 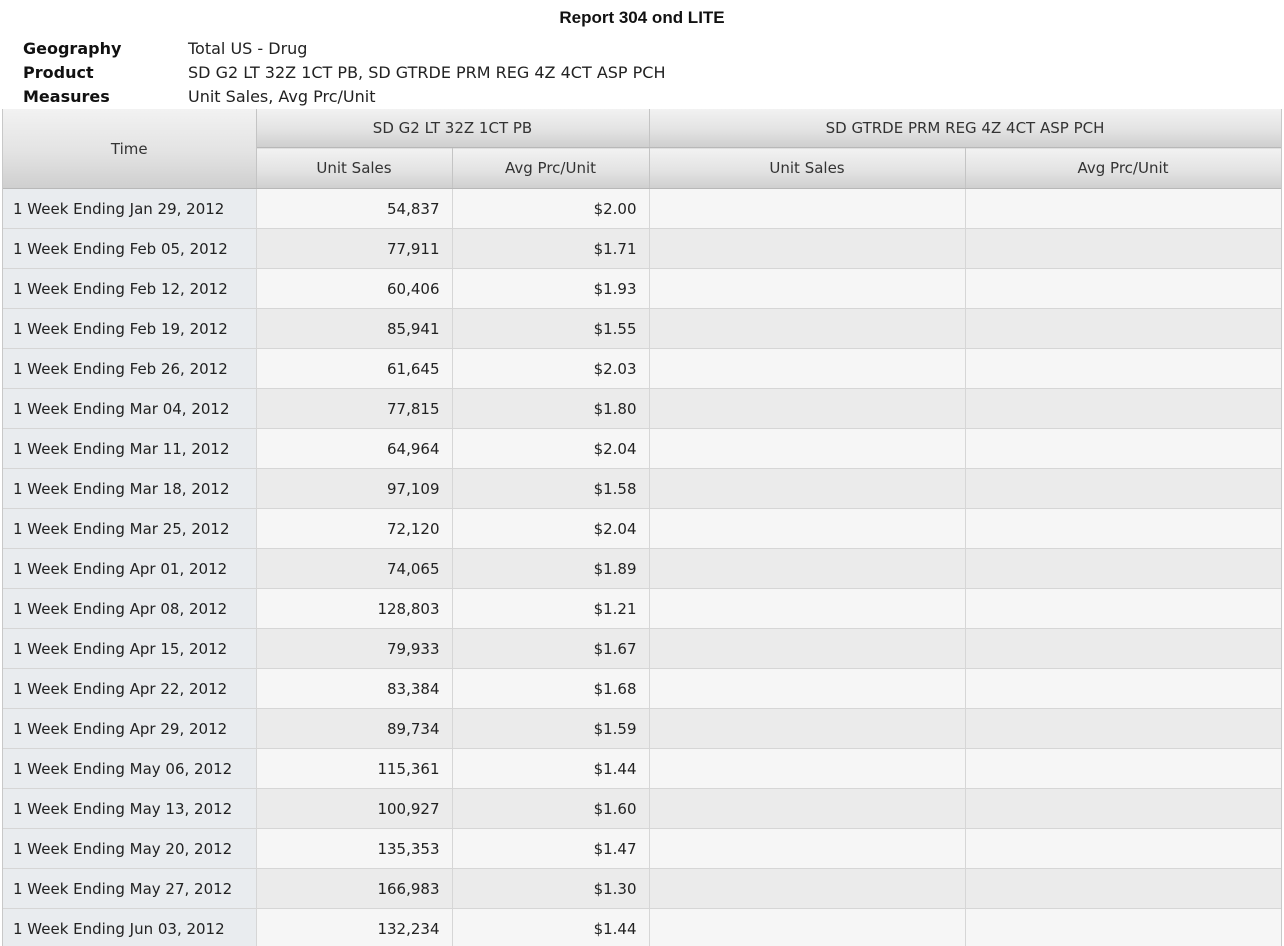 What do you see at coordinates (130, 208) in the screenshot?
I see `time-cell: 1 Week Ending Jan 29, 2012` at bounding box center [130, 208].